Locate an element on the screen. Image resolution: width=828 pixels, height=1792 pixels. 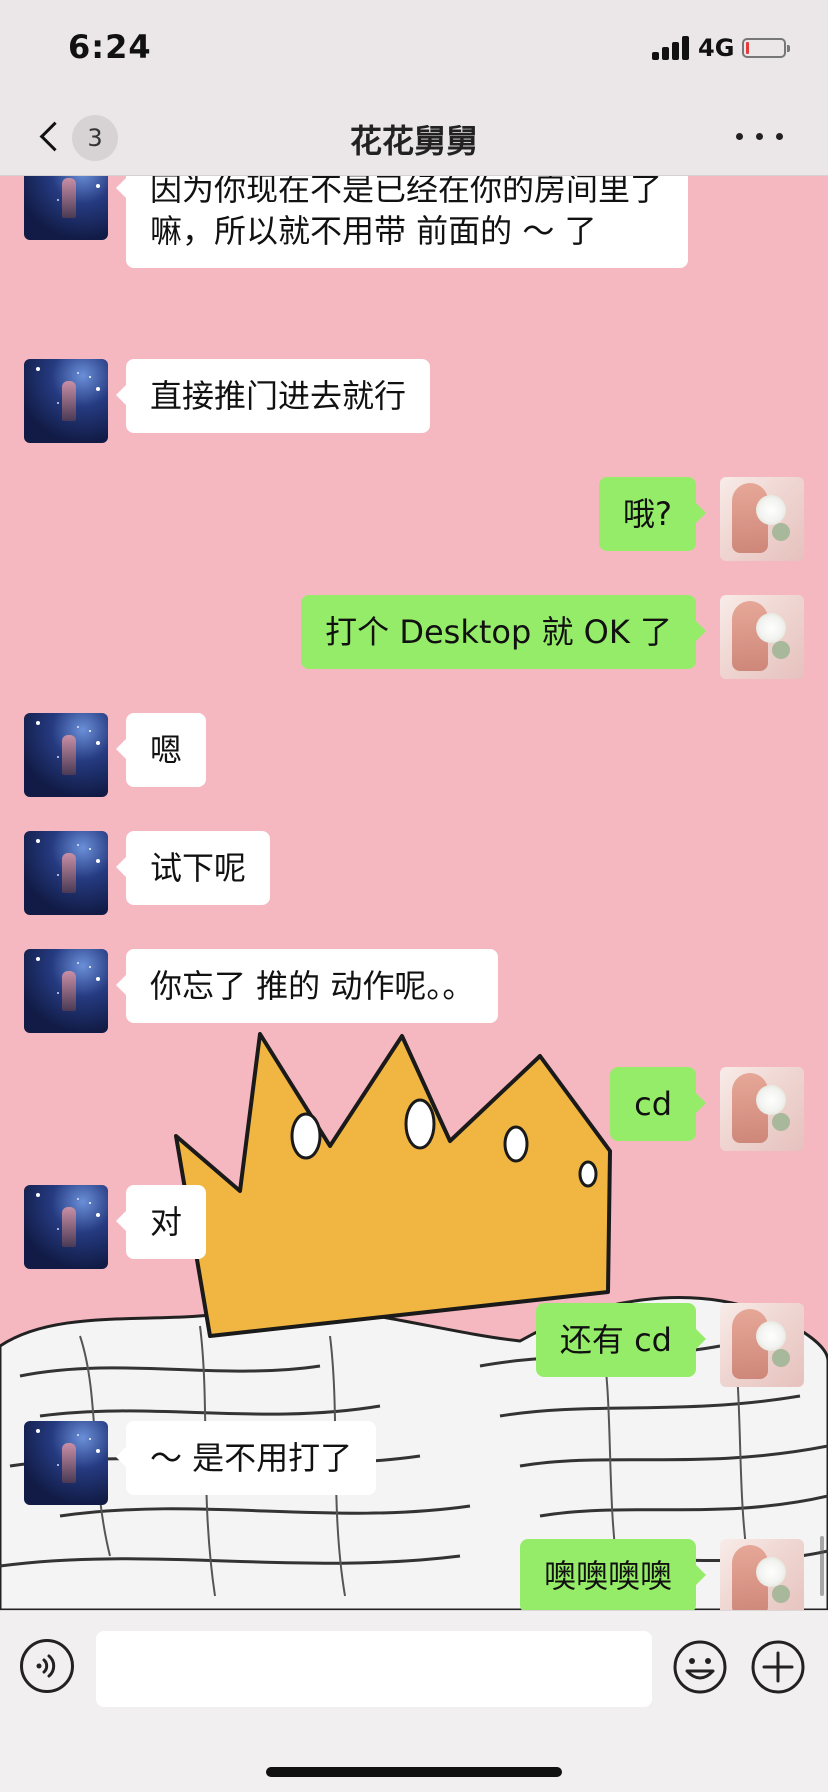
signal-strength-icon is located at coordinates (672, 48).